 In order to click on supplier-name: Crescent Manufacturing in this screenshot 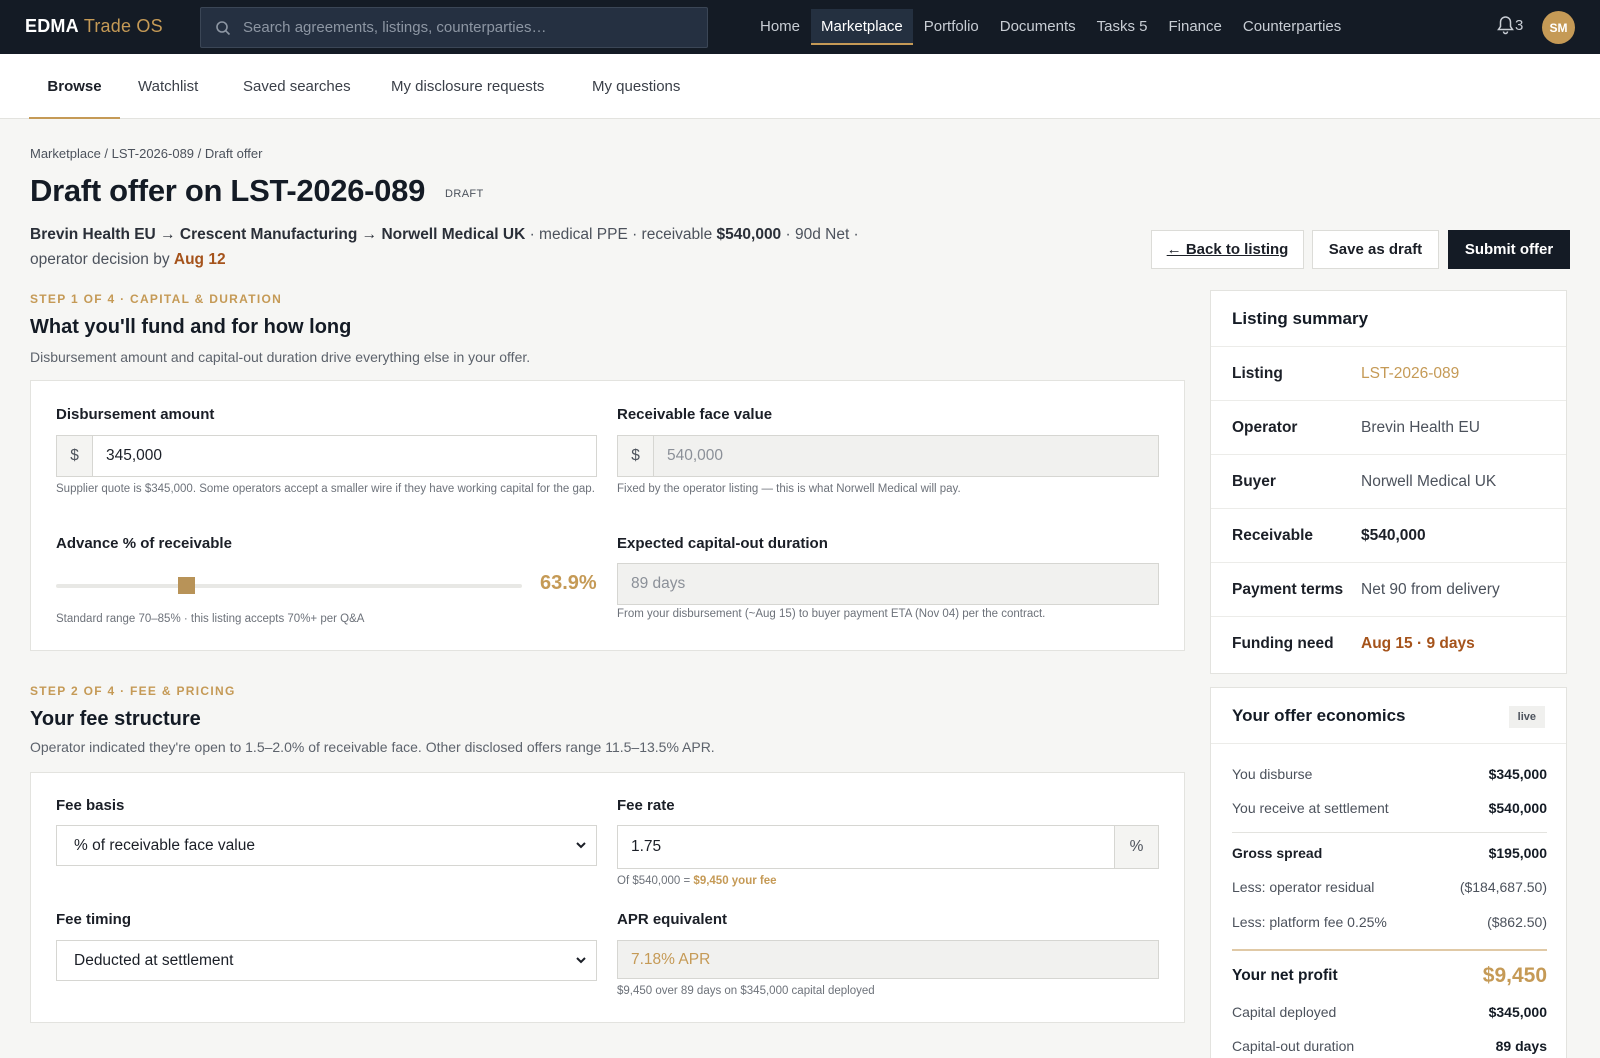, I will do `click(268, 234)`.